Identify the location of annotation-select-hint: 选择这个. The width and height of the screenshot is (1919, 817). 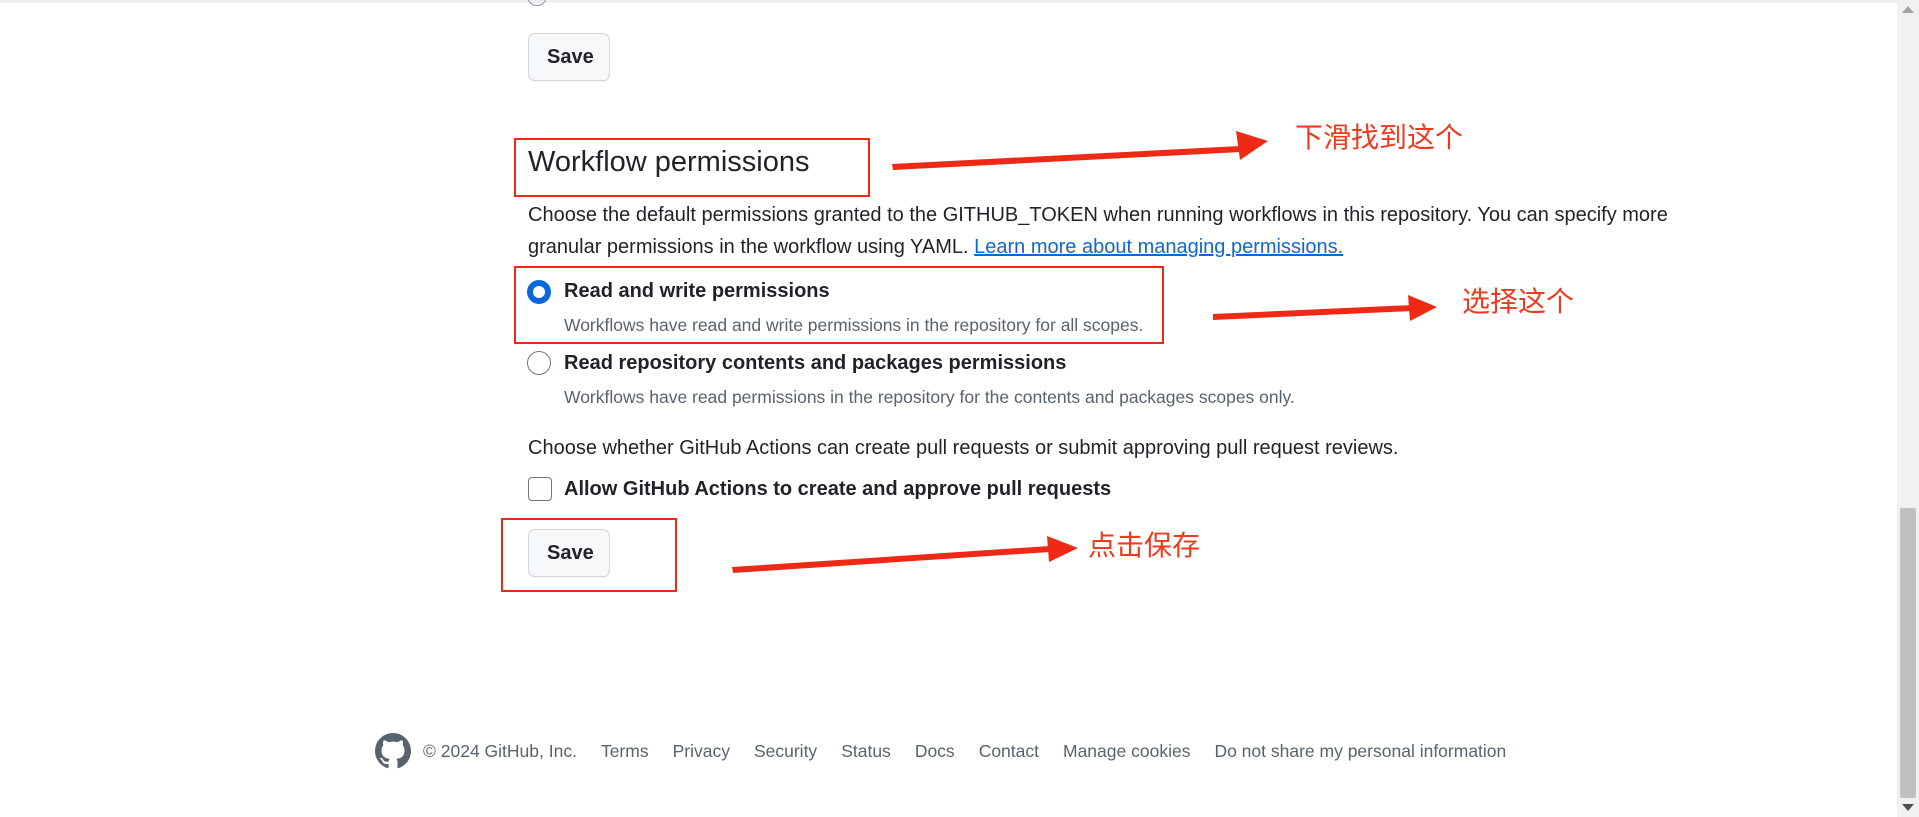
(1518, 301).